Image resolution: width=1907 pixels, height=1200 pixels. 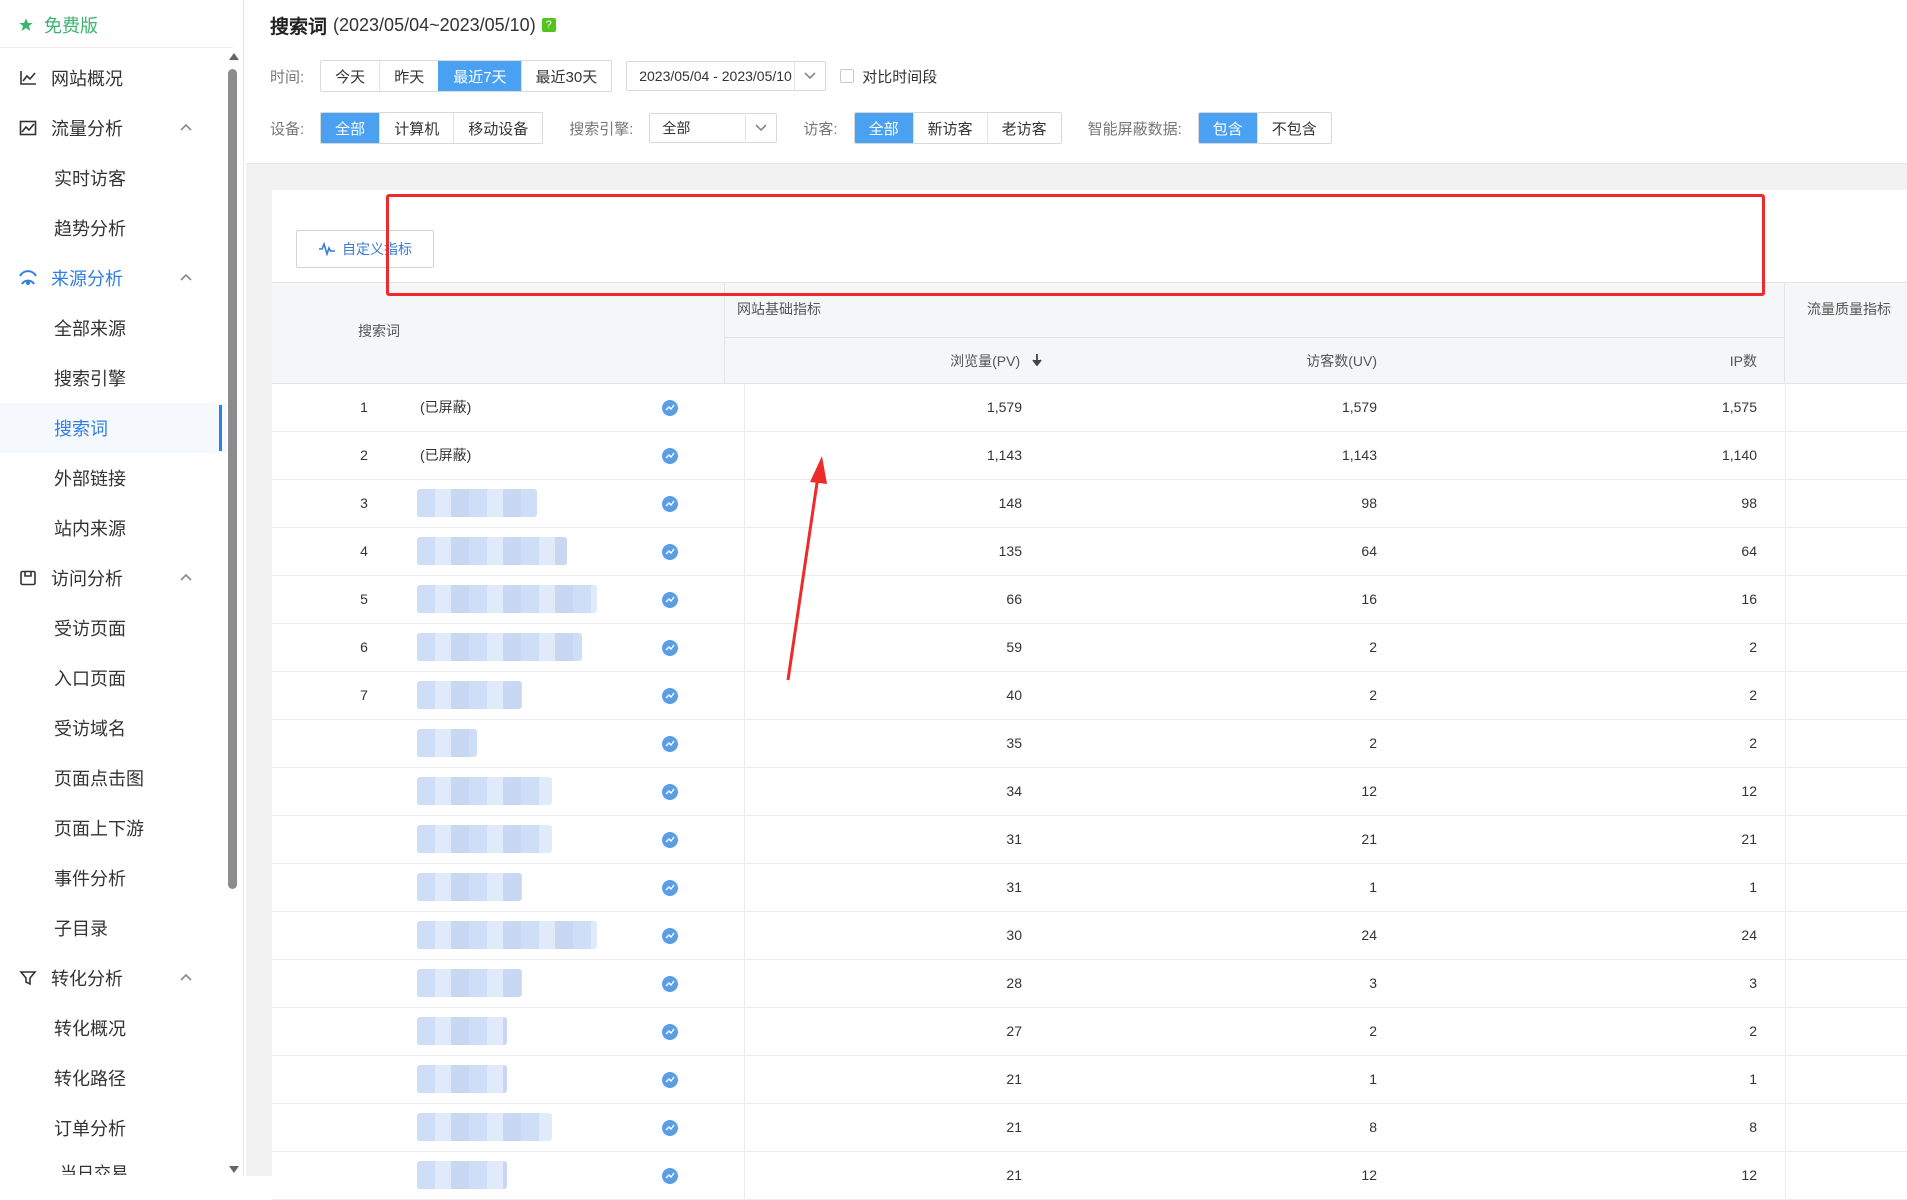 What do you see at coordinates (416, 128) in the screenshot?
I see `device-option-button: 计算机` at bounding box center [416, 128].